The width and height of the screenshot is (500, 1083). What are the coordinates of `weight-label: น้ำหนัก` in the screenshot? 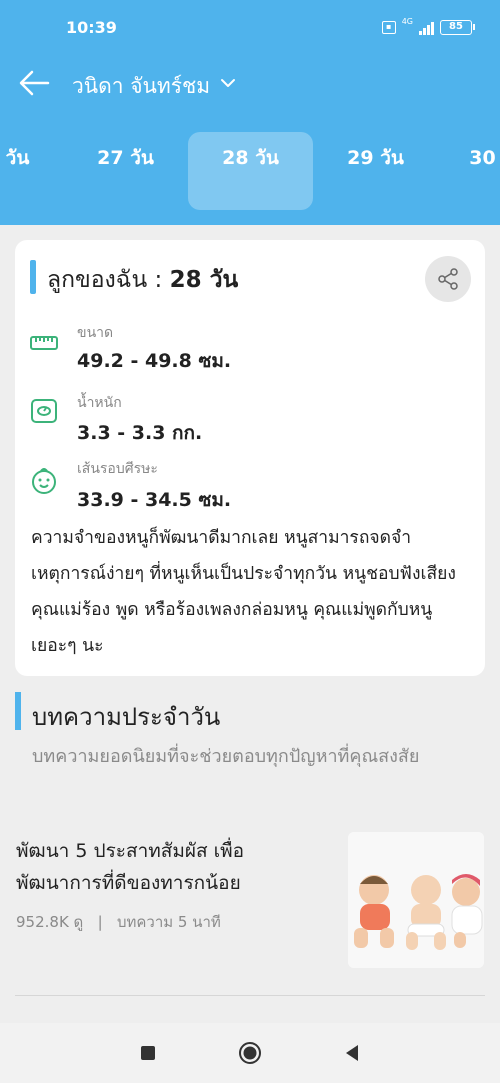 It's located at (99, 403).